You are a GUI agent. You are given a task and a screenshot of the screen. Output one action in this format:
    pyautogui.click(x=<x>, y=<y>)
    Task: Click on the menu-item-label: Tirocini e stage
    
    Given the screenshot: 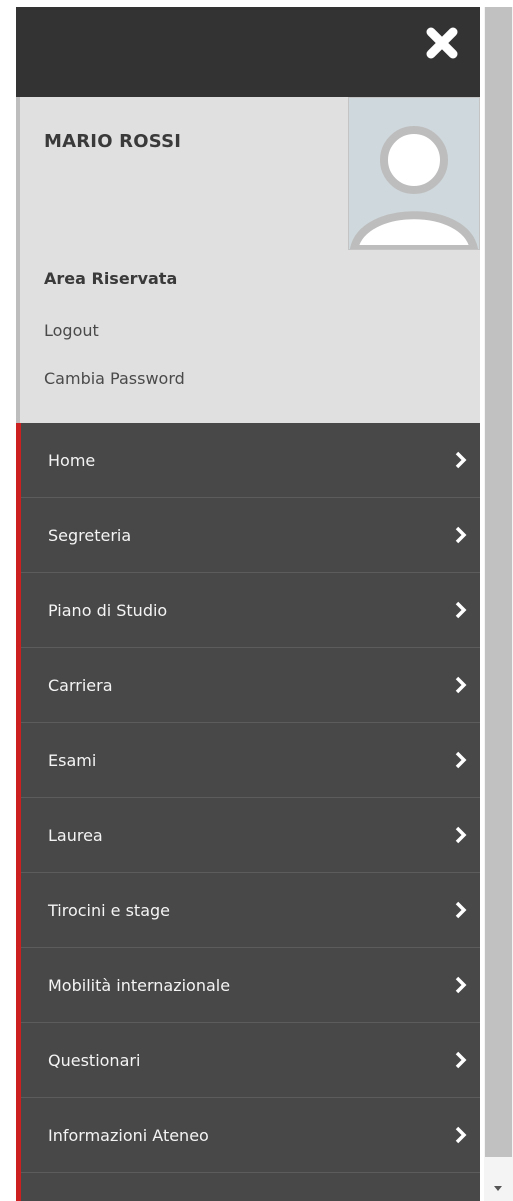 What is the action you would take?
    pyautogui.click(x=109, y=910)
    